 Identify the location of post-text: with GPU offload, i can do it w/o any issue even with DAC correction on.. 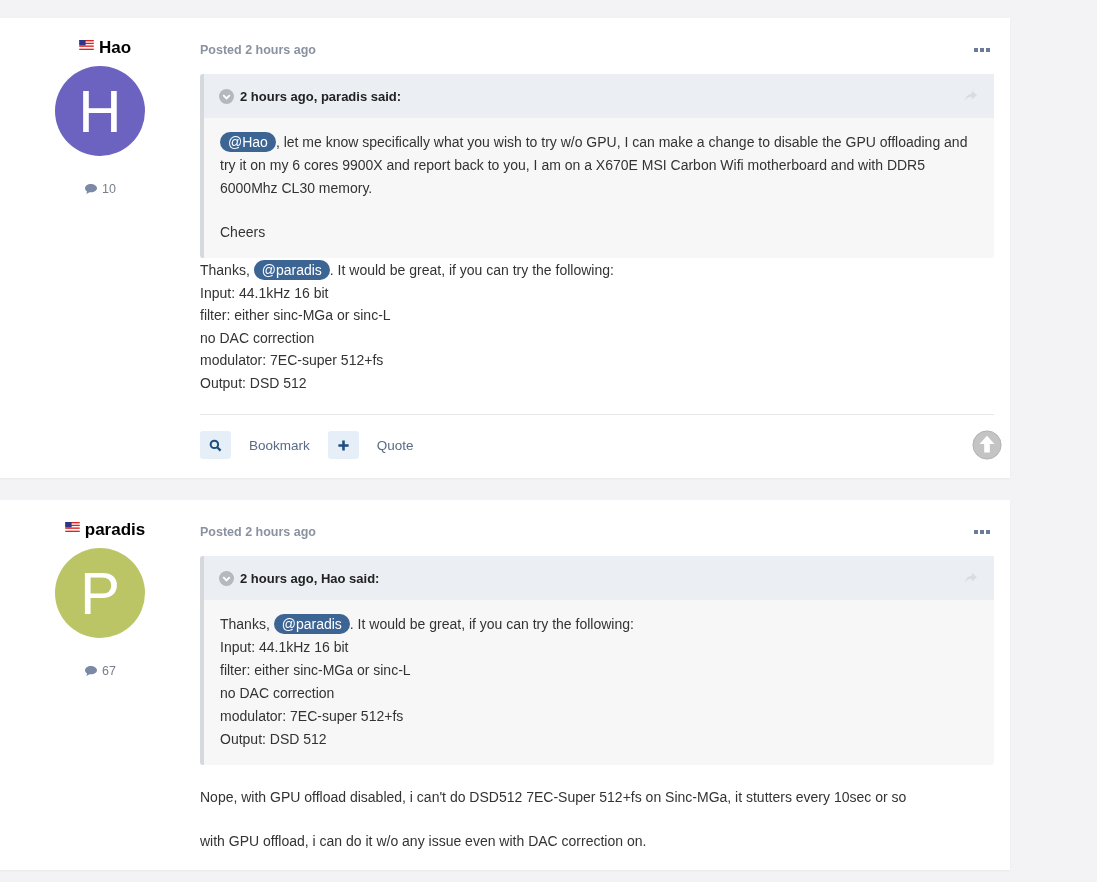
(424, 841).